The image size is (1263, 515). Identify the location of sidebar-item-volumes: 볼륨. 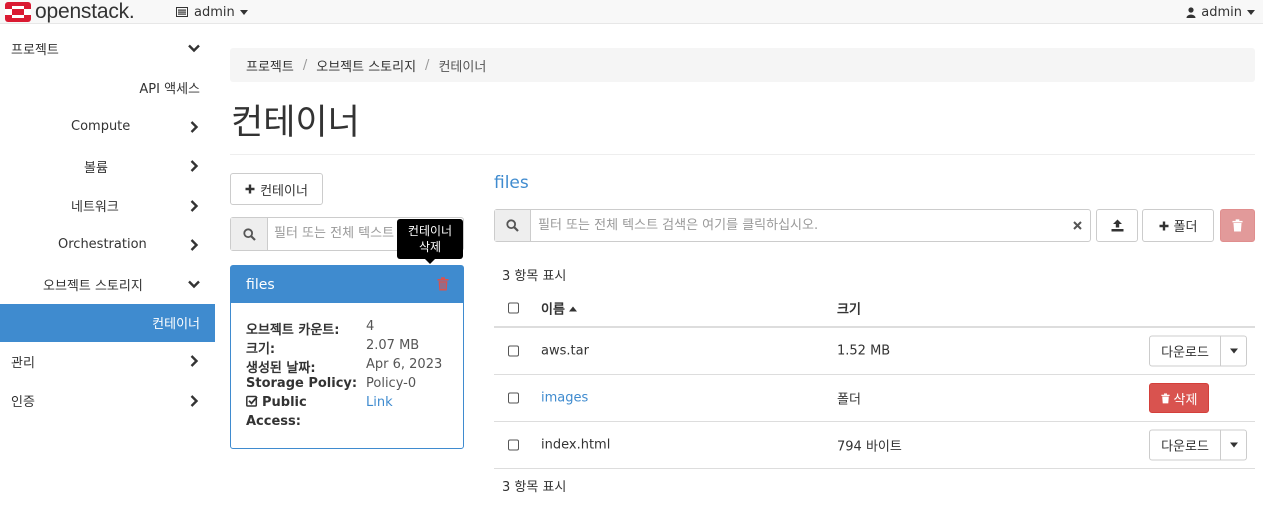
(107, 166).